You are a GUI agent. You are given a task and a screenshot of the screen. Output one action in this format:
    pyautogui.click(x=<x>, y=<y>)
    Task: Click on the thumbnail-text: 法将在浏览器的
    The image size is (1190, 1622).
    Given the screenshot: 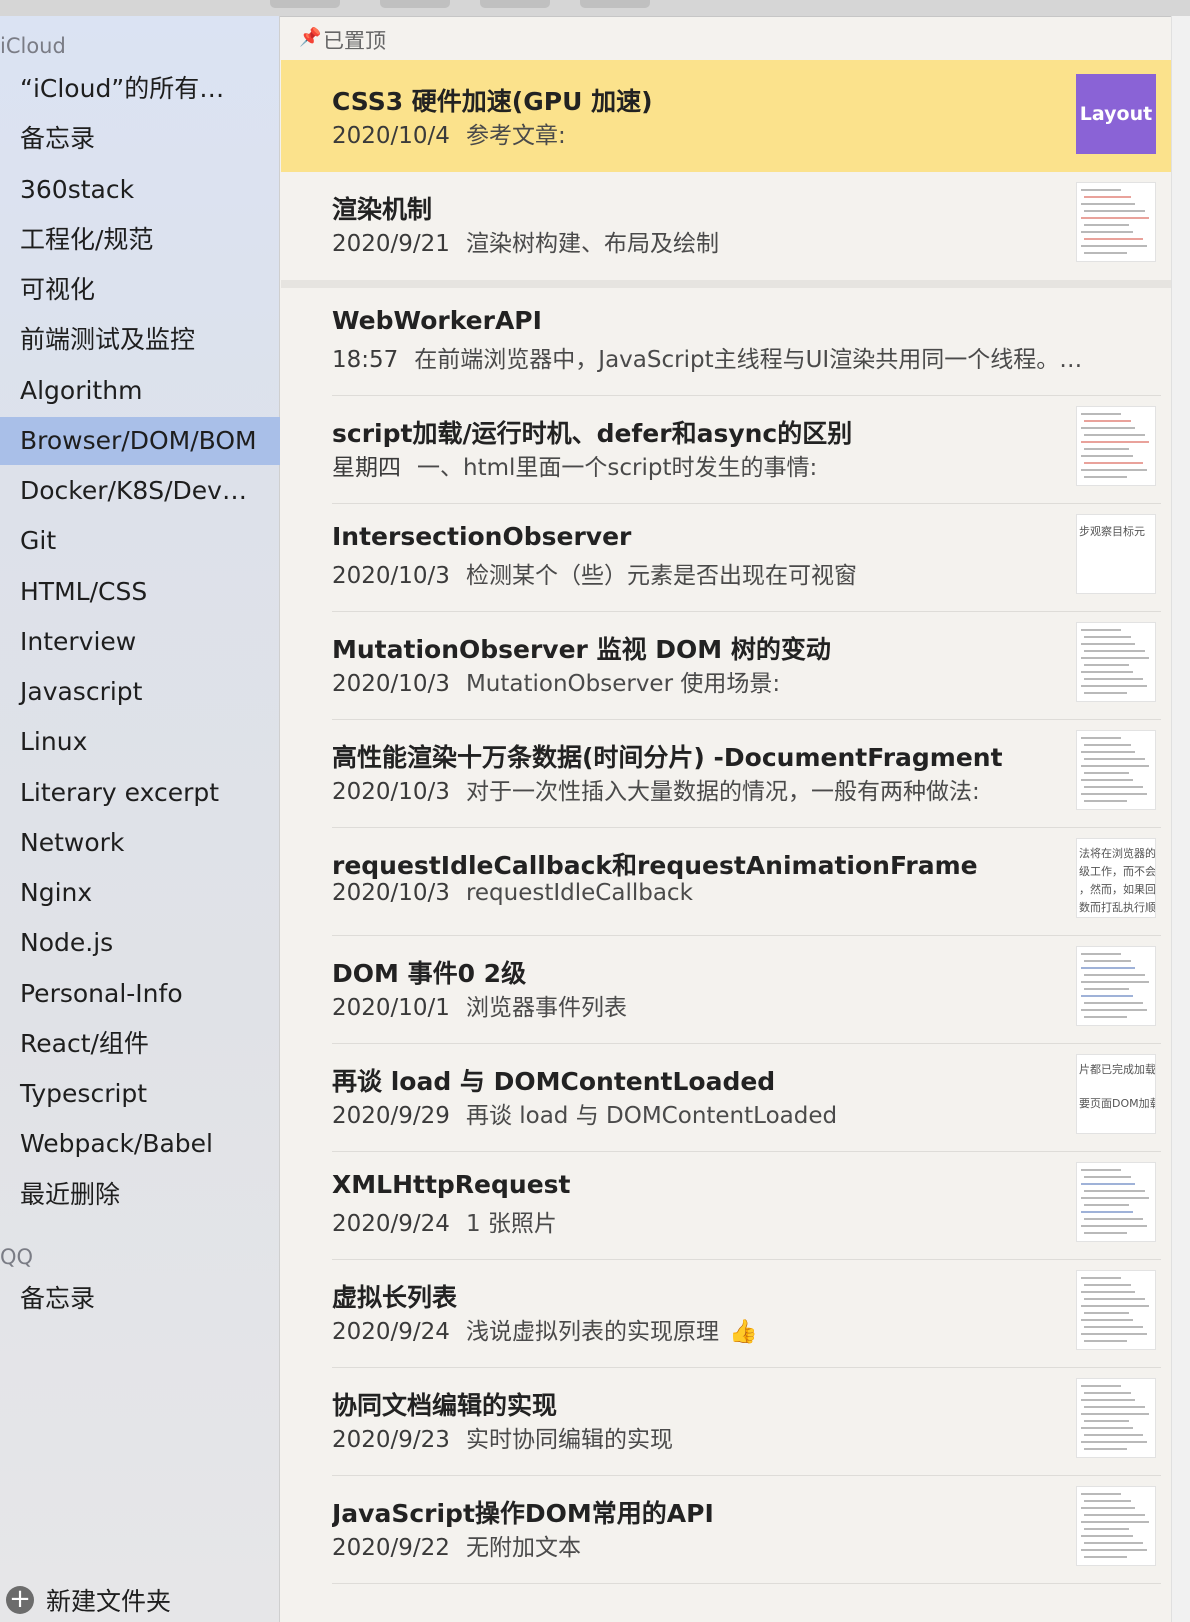 What is the action you would take?
    pyautogui.click(x=1117, y=853)
    